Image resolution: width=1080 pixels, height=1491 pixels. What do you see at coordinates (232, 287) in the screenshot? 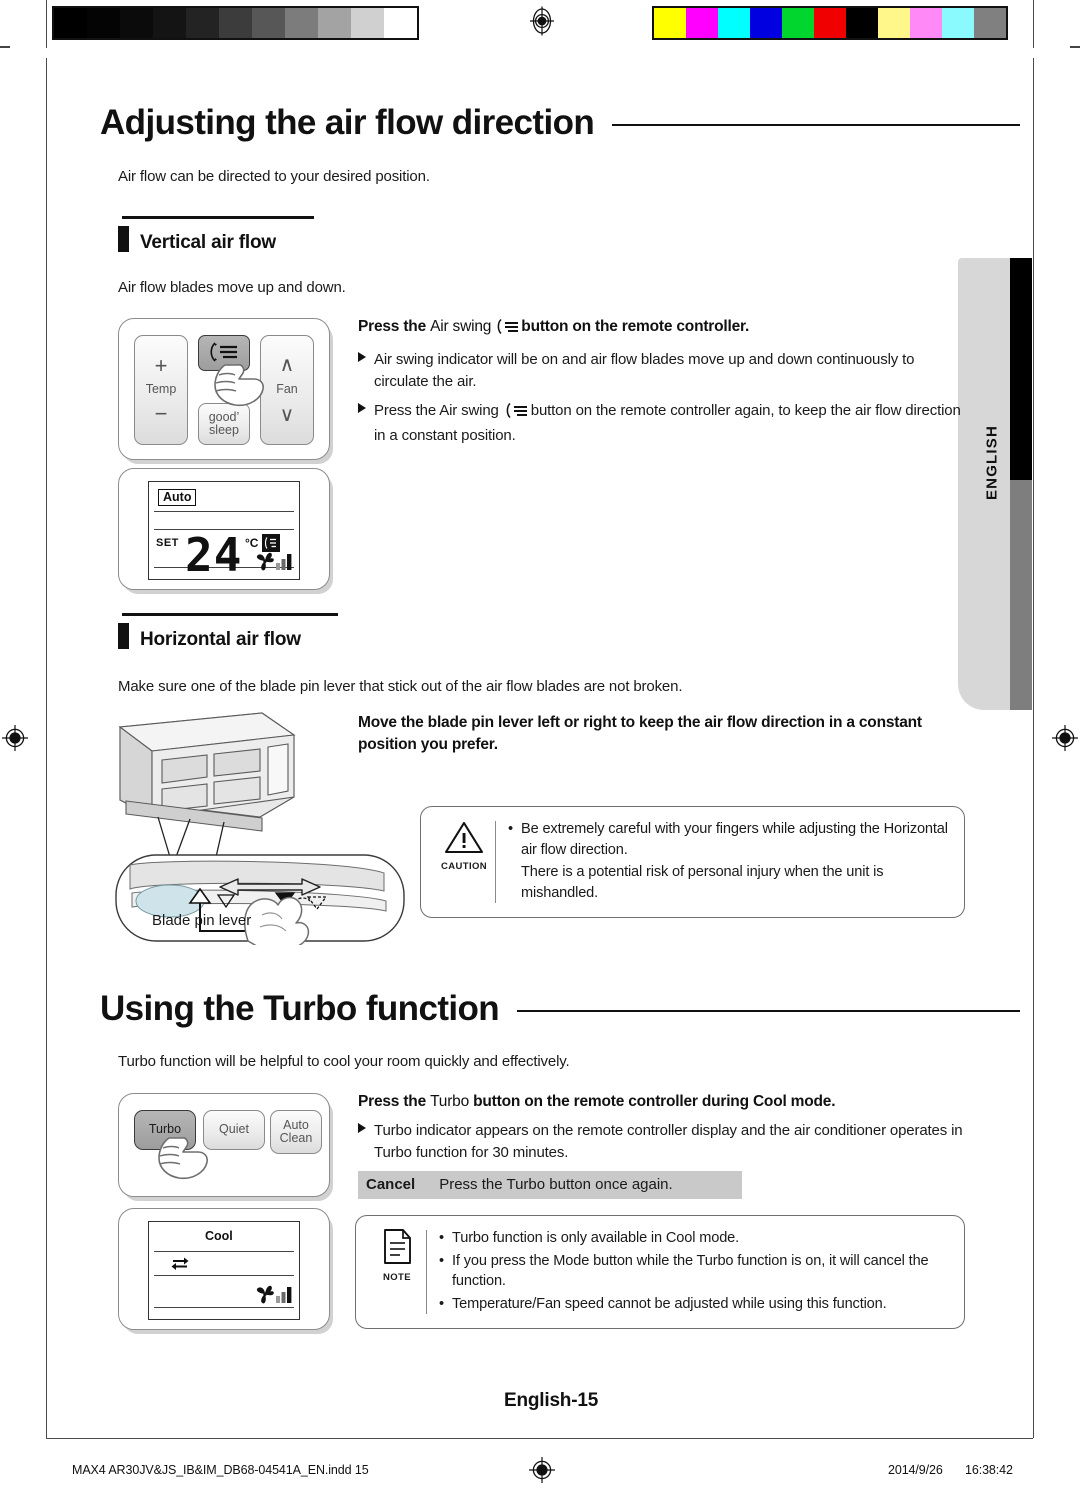
I see `vertical-intro: Air flow blades move up and down.` at bounding box center [232, 287].